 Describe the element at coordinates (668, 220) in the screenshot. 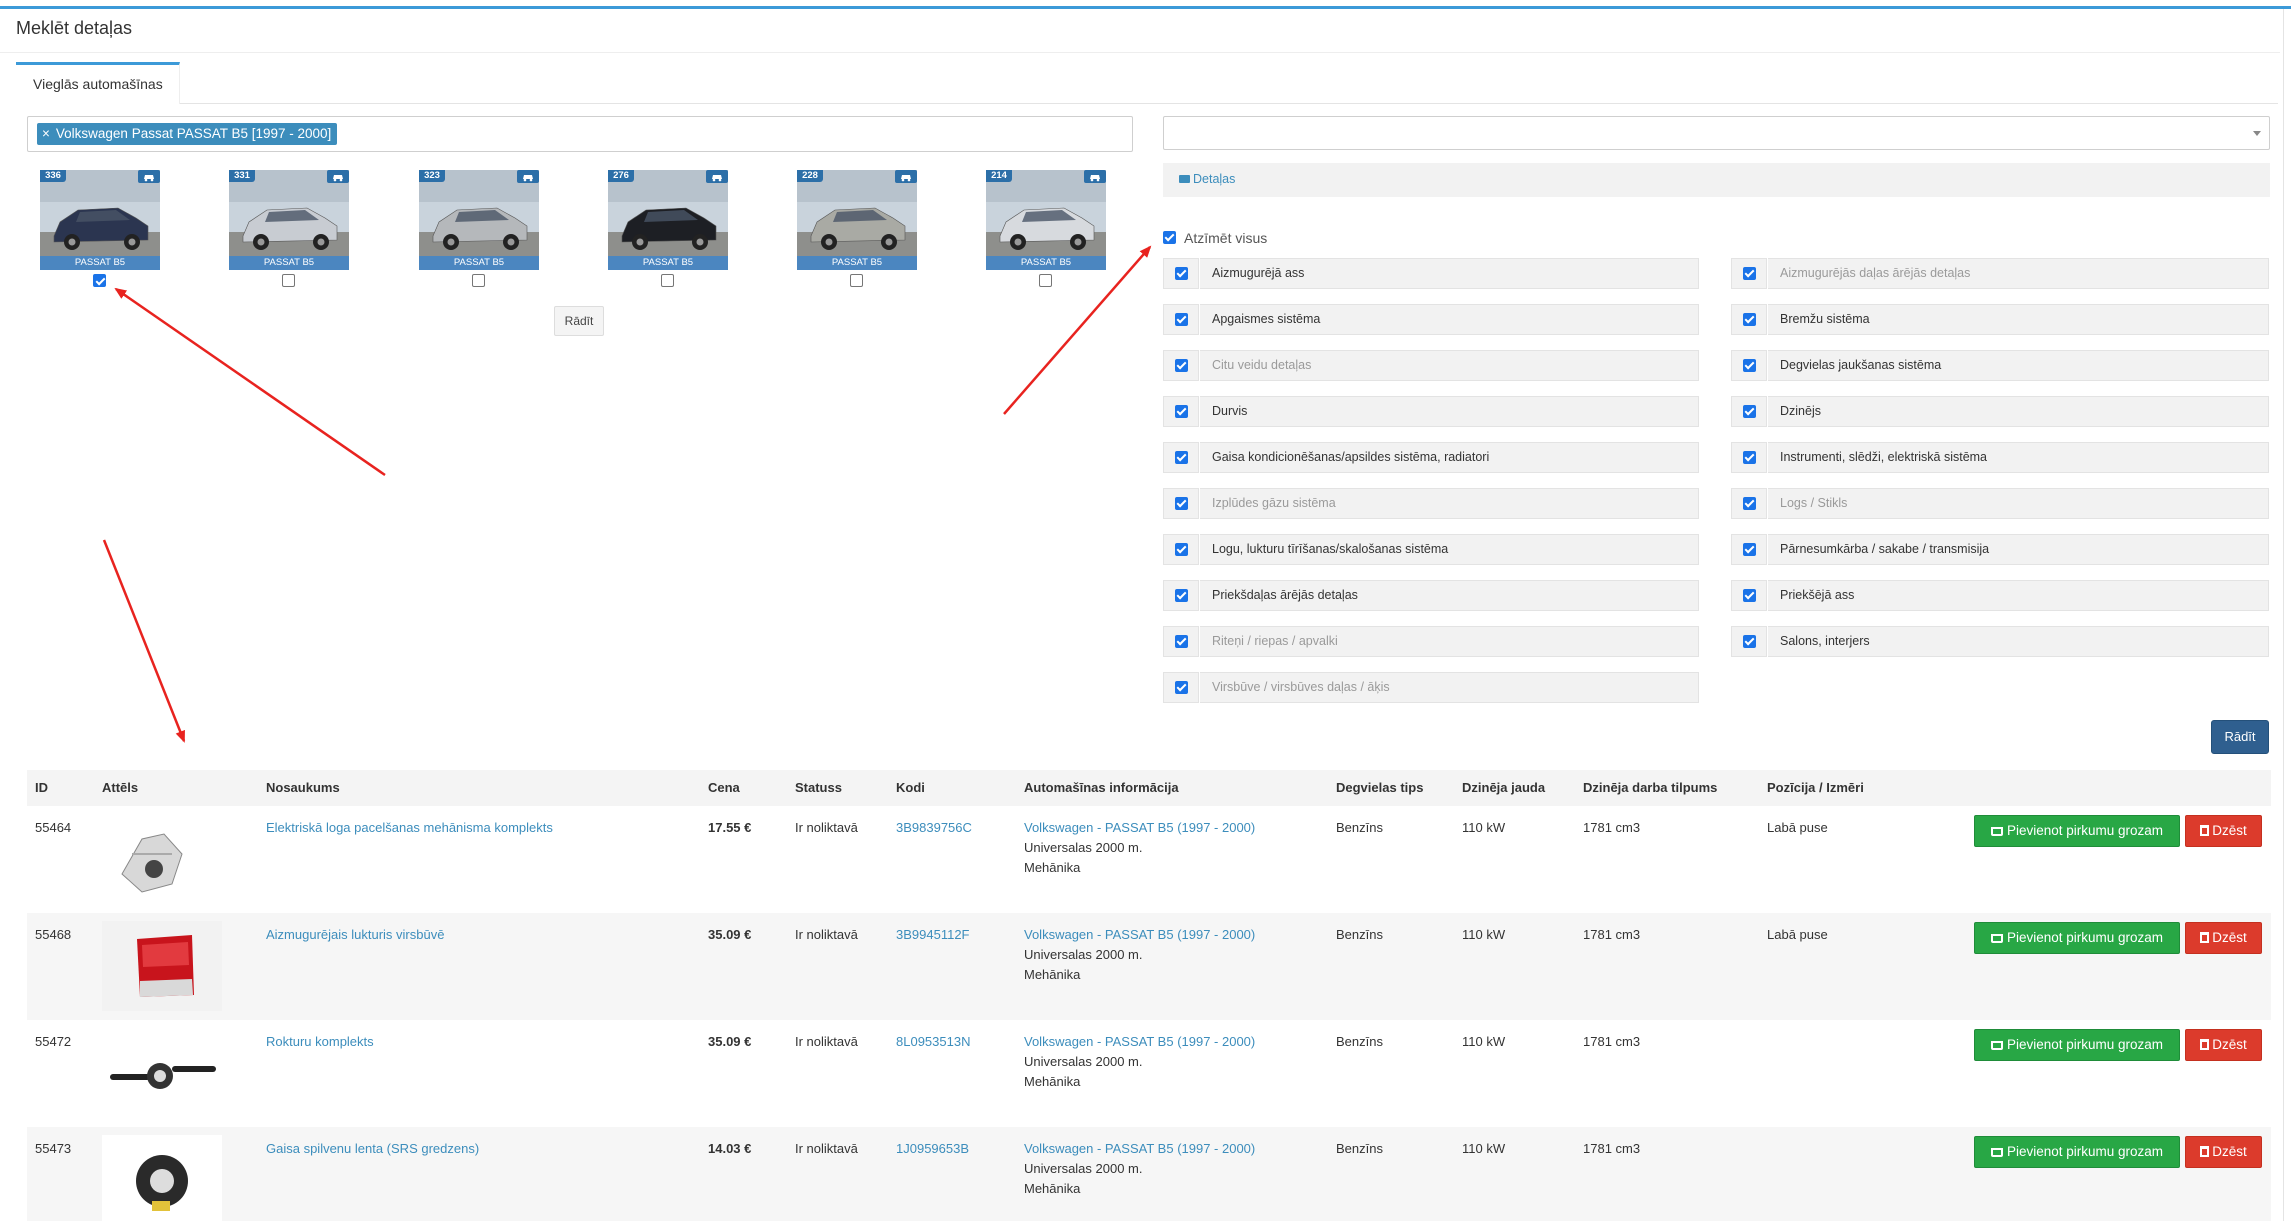

I see `car-photo: 276 PASSAT B5` at that location.